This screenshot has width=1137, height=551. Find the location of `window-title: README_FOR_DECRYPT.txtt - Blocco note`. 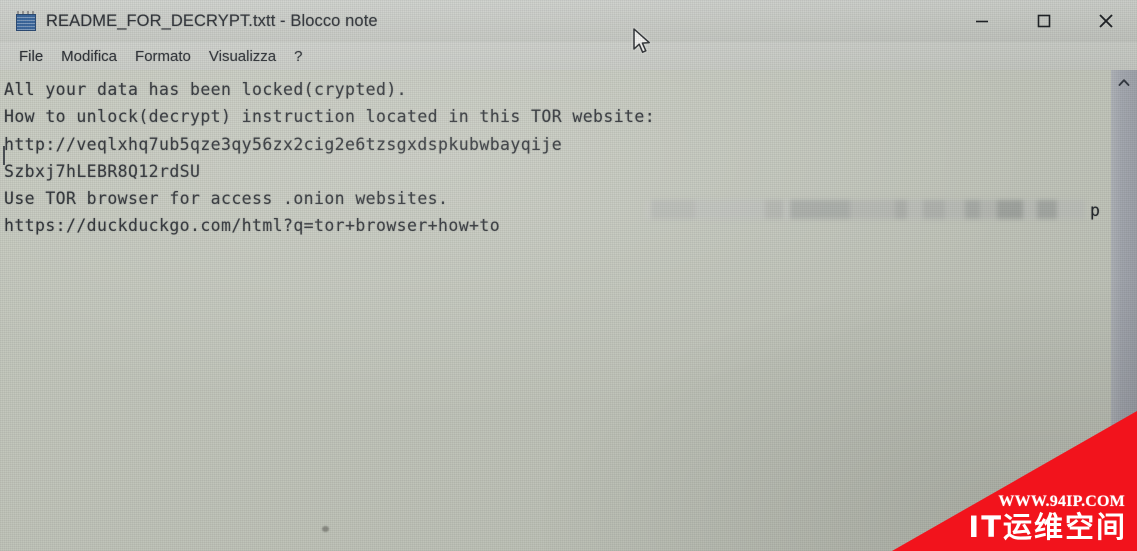

window-title: README_FOR_DECRYPT.txtt - Blocco note is located at coordinates (212, 20).